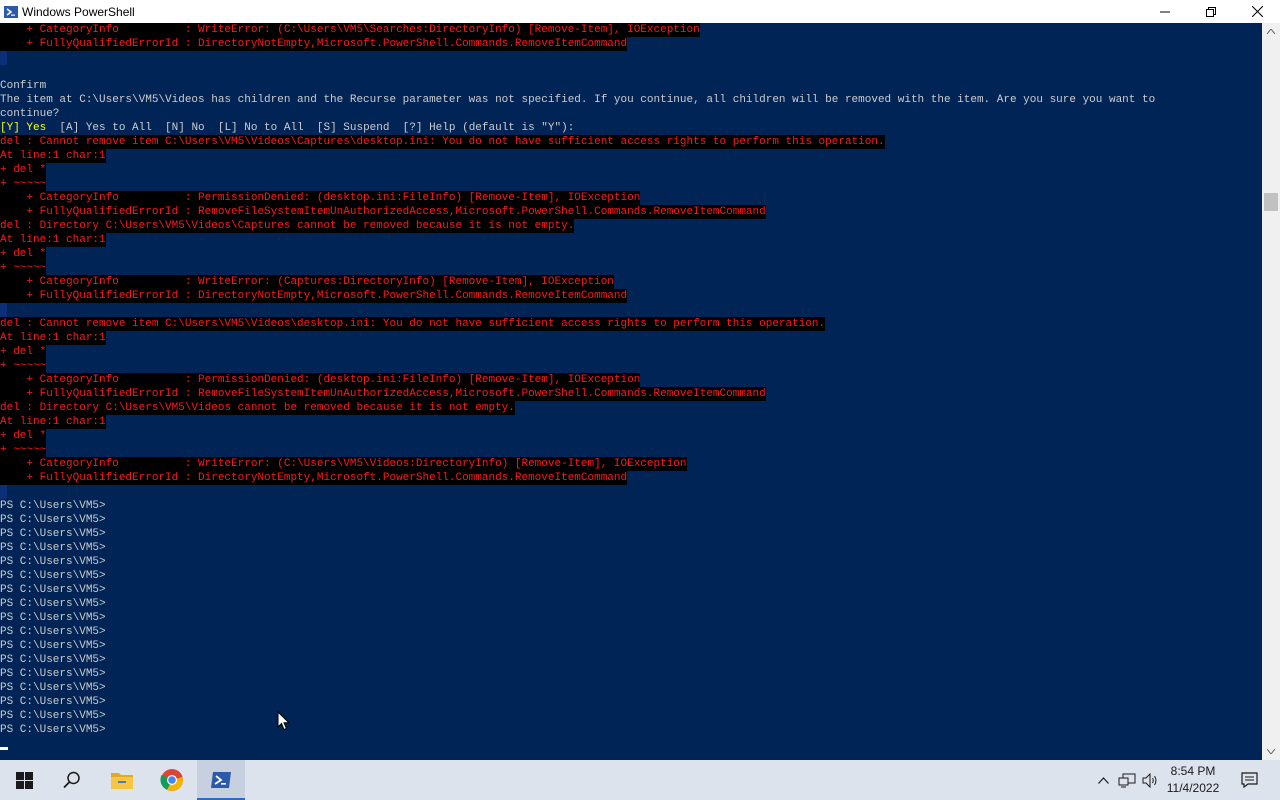 This screenshot has height=800, width=1280. I want to click on close-button, so click(1257, 11).